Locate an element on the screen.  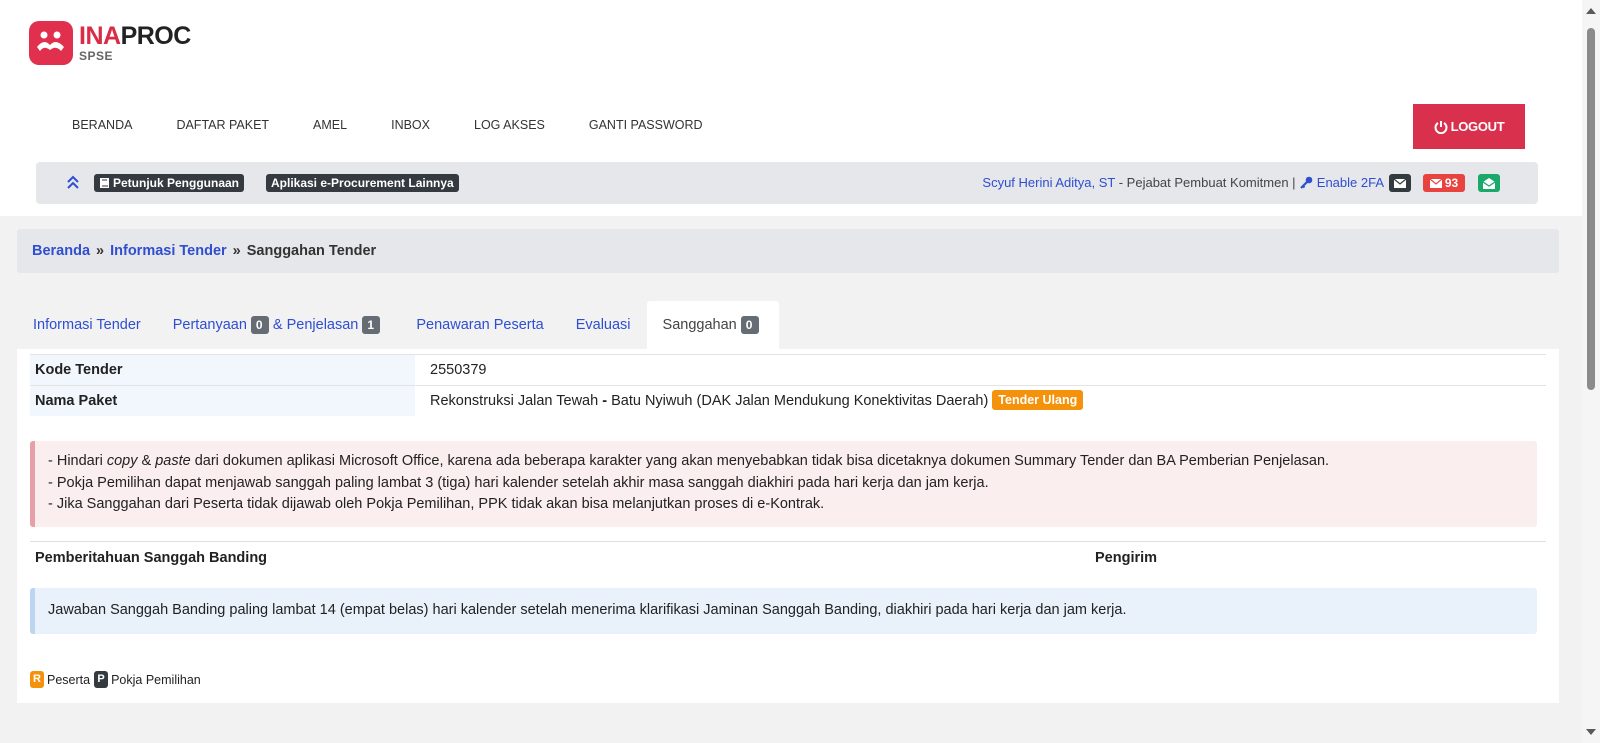
nav-inbox: INBOX is located at coordinates (410, 125).